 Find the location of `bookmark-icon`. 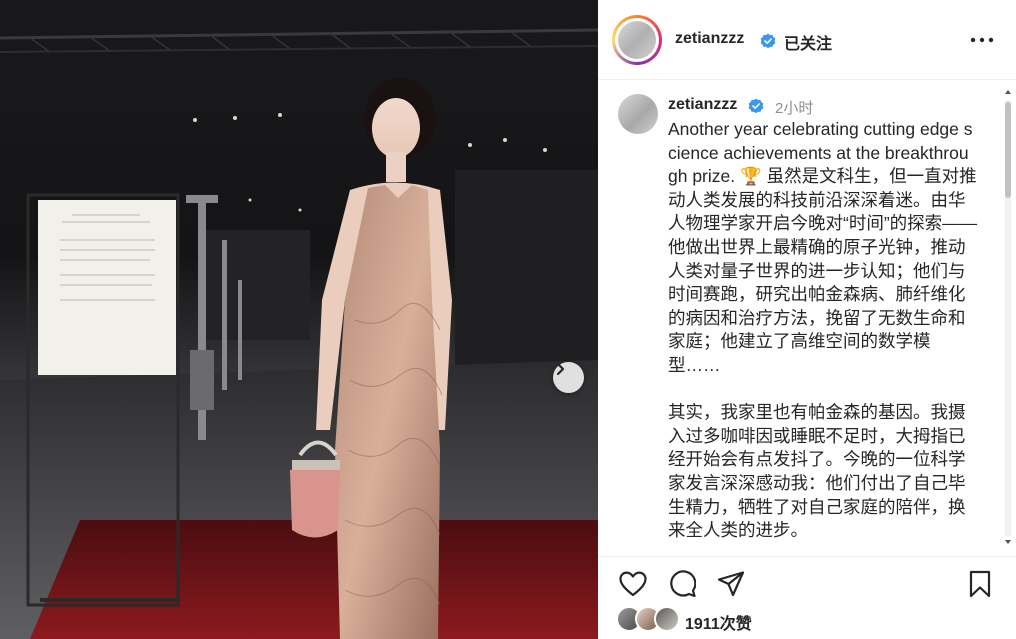

bookmark-icon is located at coordinates (980, 584).